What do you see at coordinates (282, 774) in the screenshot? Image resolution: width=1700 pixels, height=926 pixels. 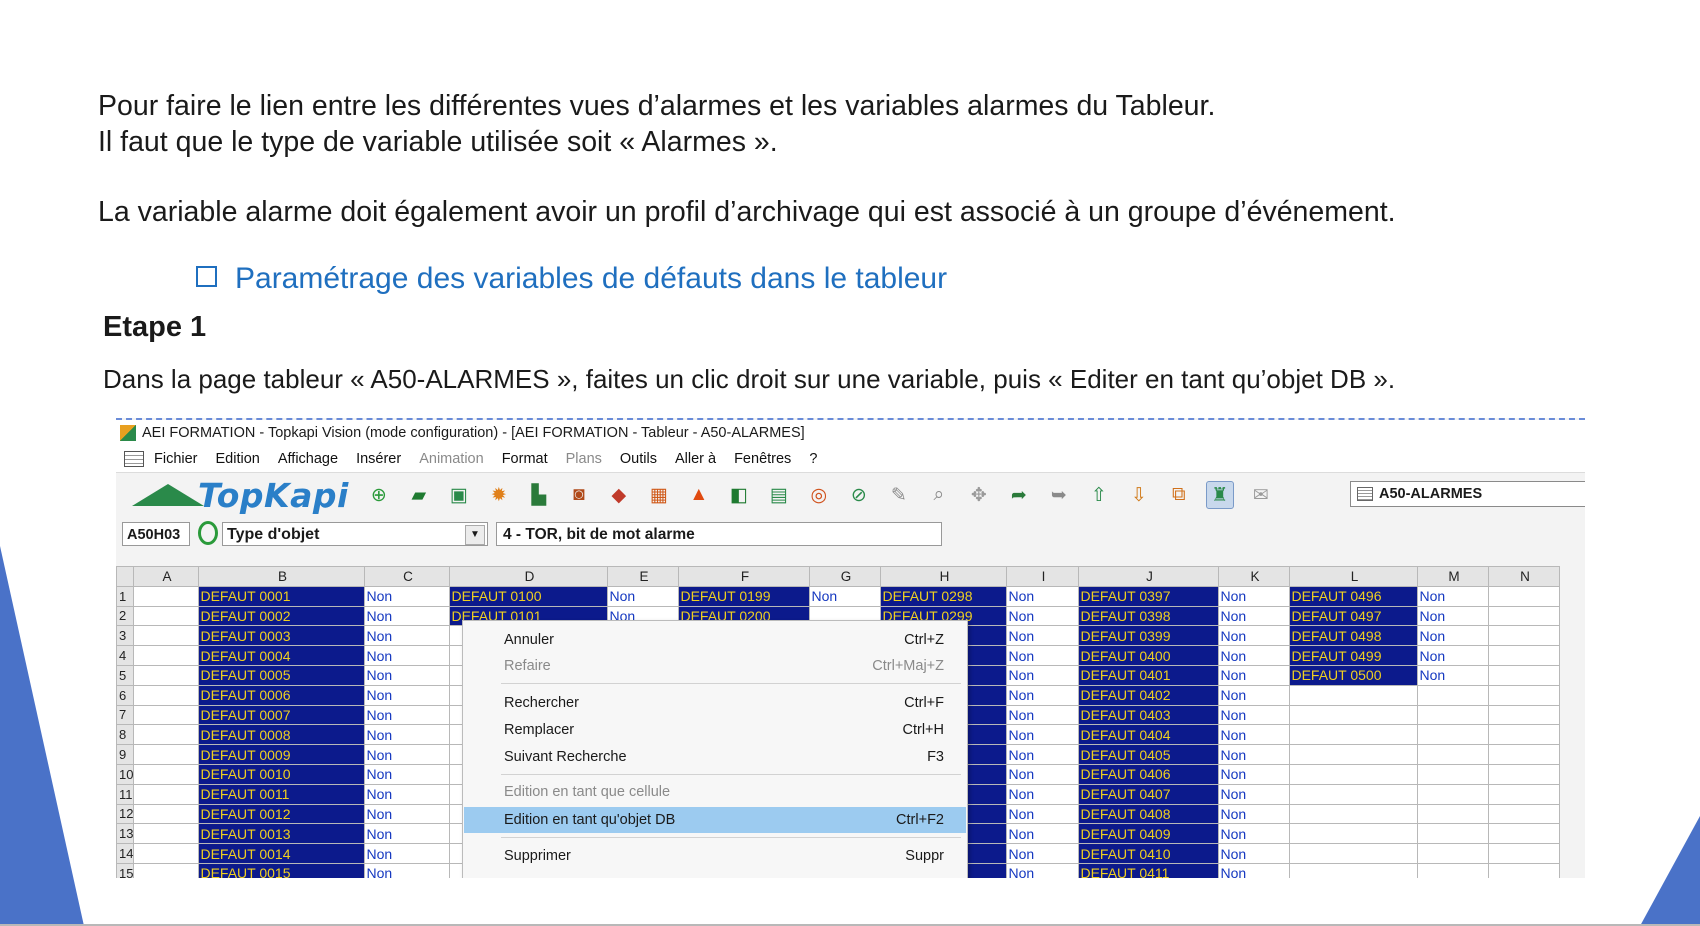 I see `cell-defaut: DEFAUT 0010` at bounding box center [282, 774].